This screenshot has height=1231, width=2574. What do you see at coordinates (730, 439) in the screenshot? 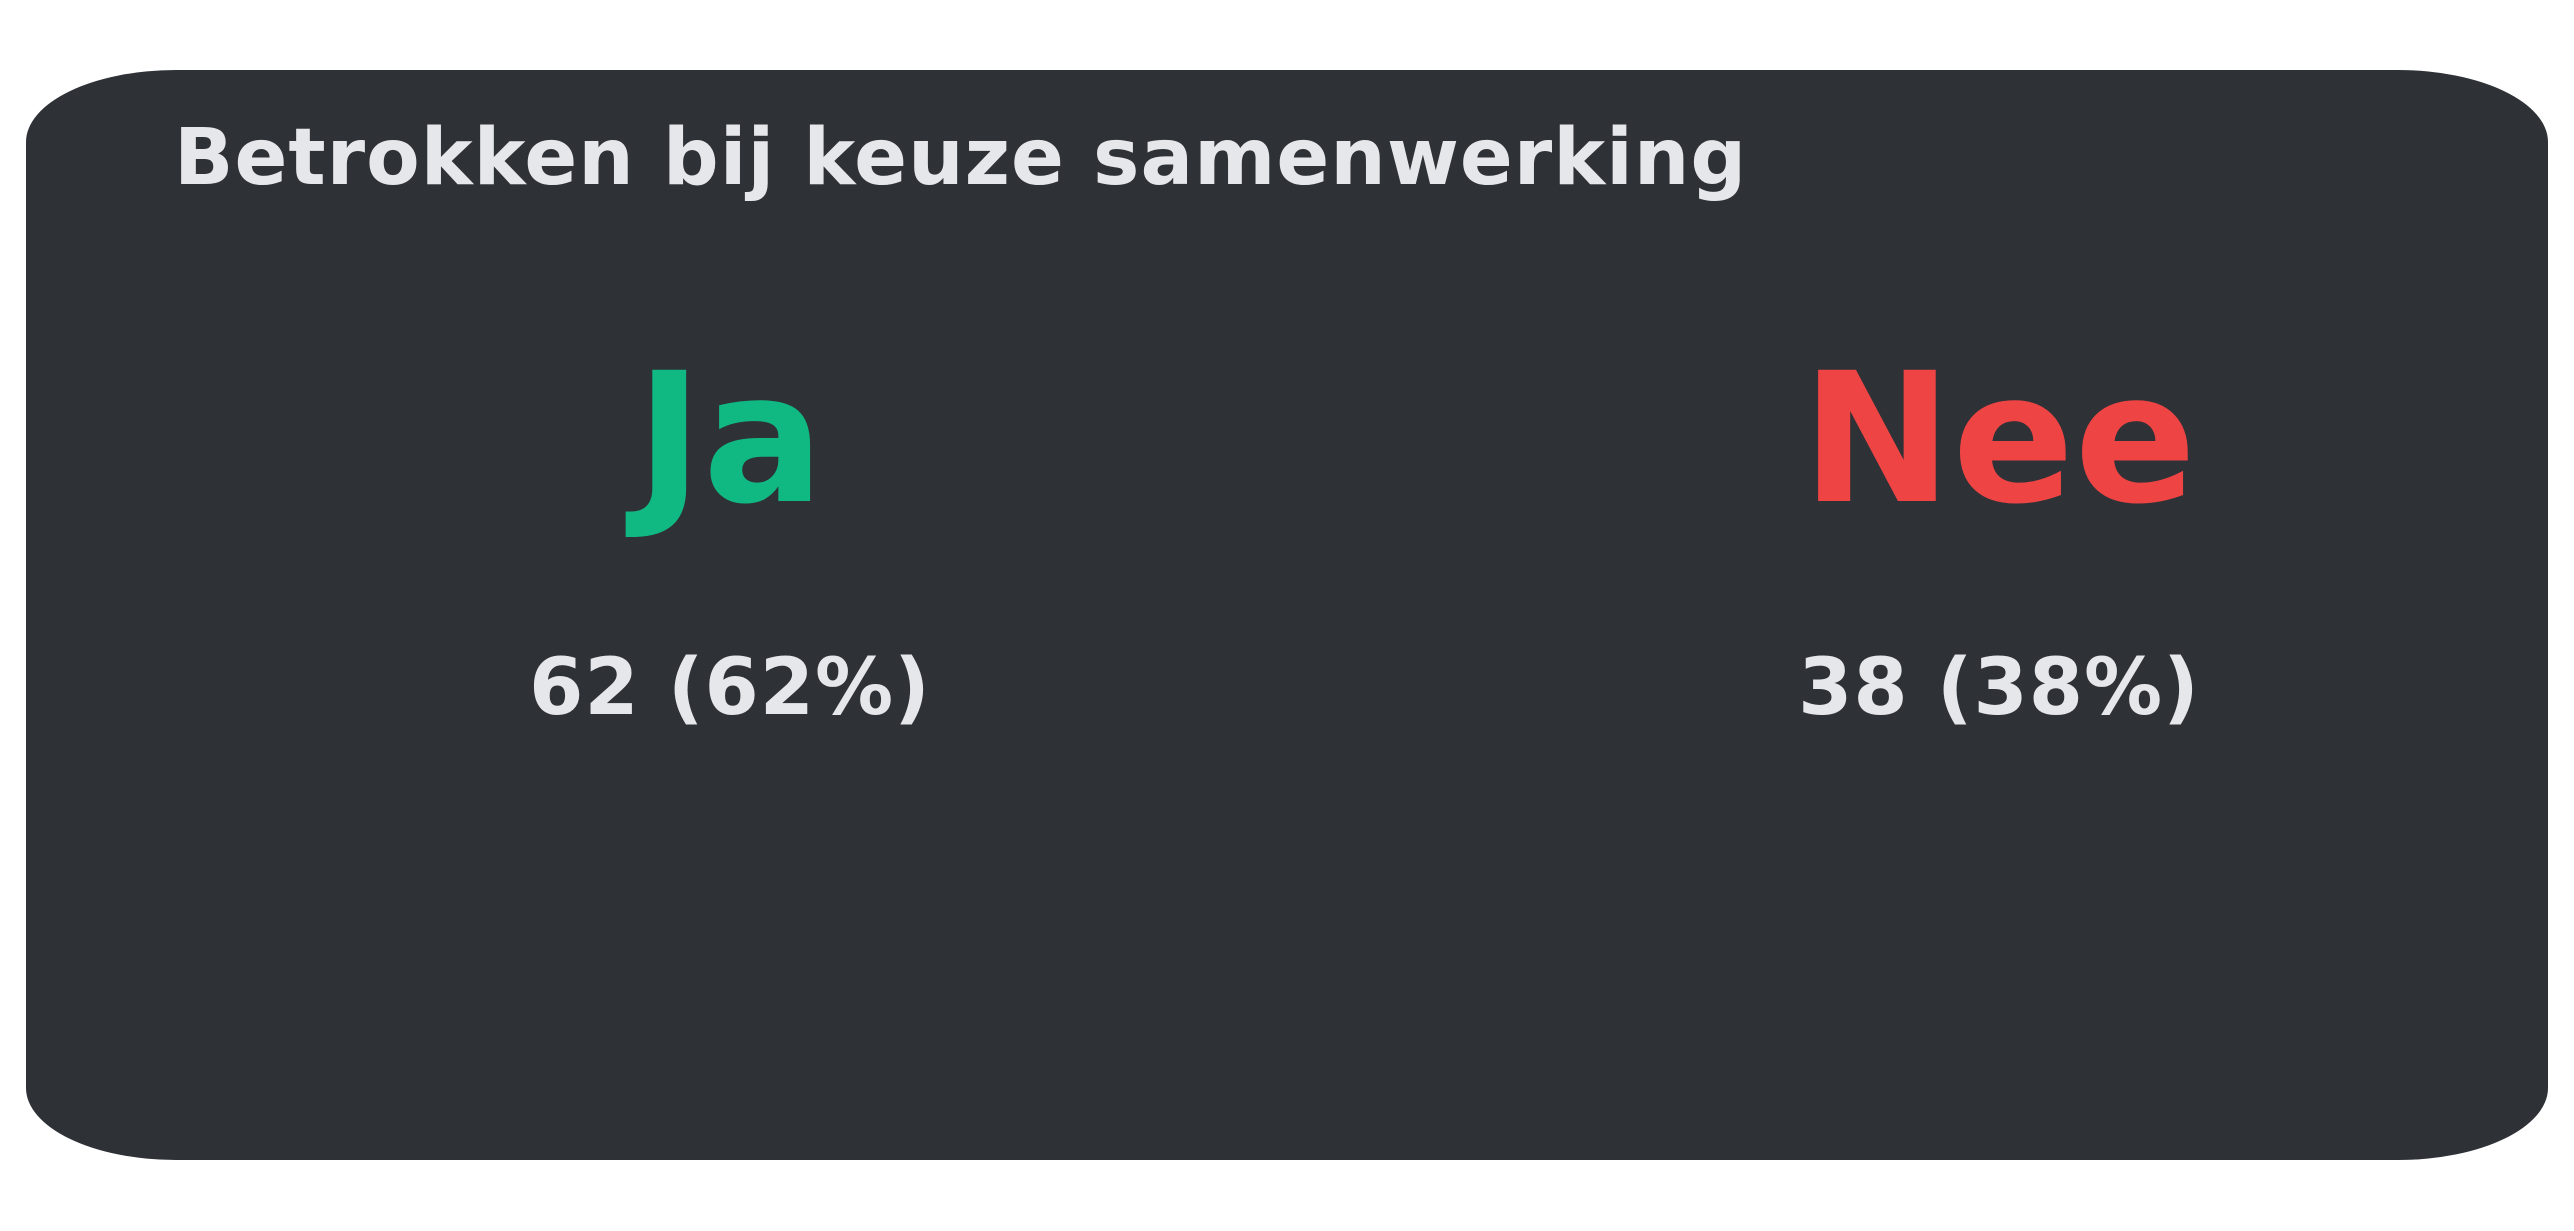
I see `category-label-ja: Ja` at bounding box center [730, 439].